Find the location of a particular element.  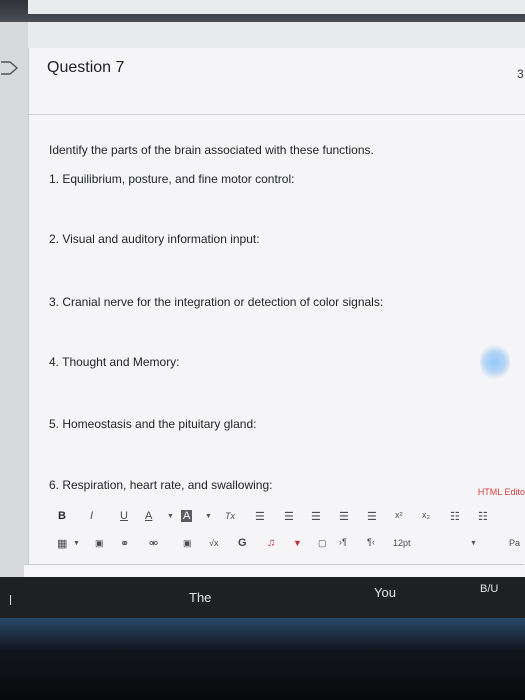

font-size-select: 12pt is located at coordinates (402, 543).